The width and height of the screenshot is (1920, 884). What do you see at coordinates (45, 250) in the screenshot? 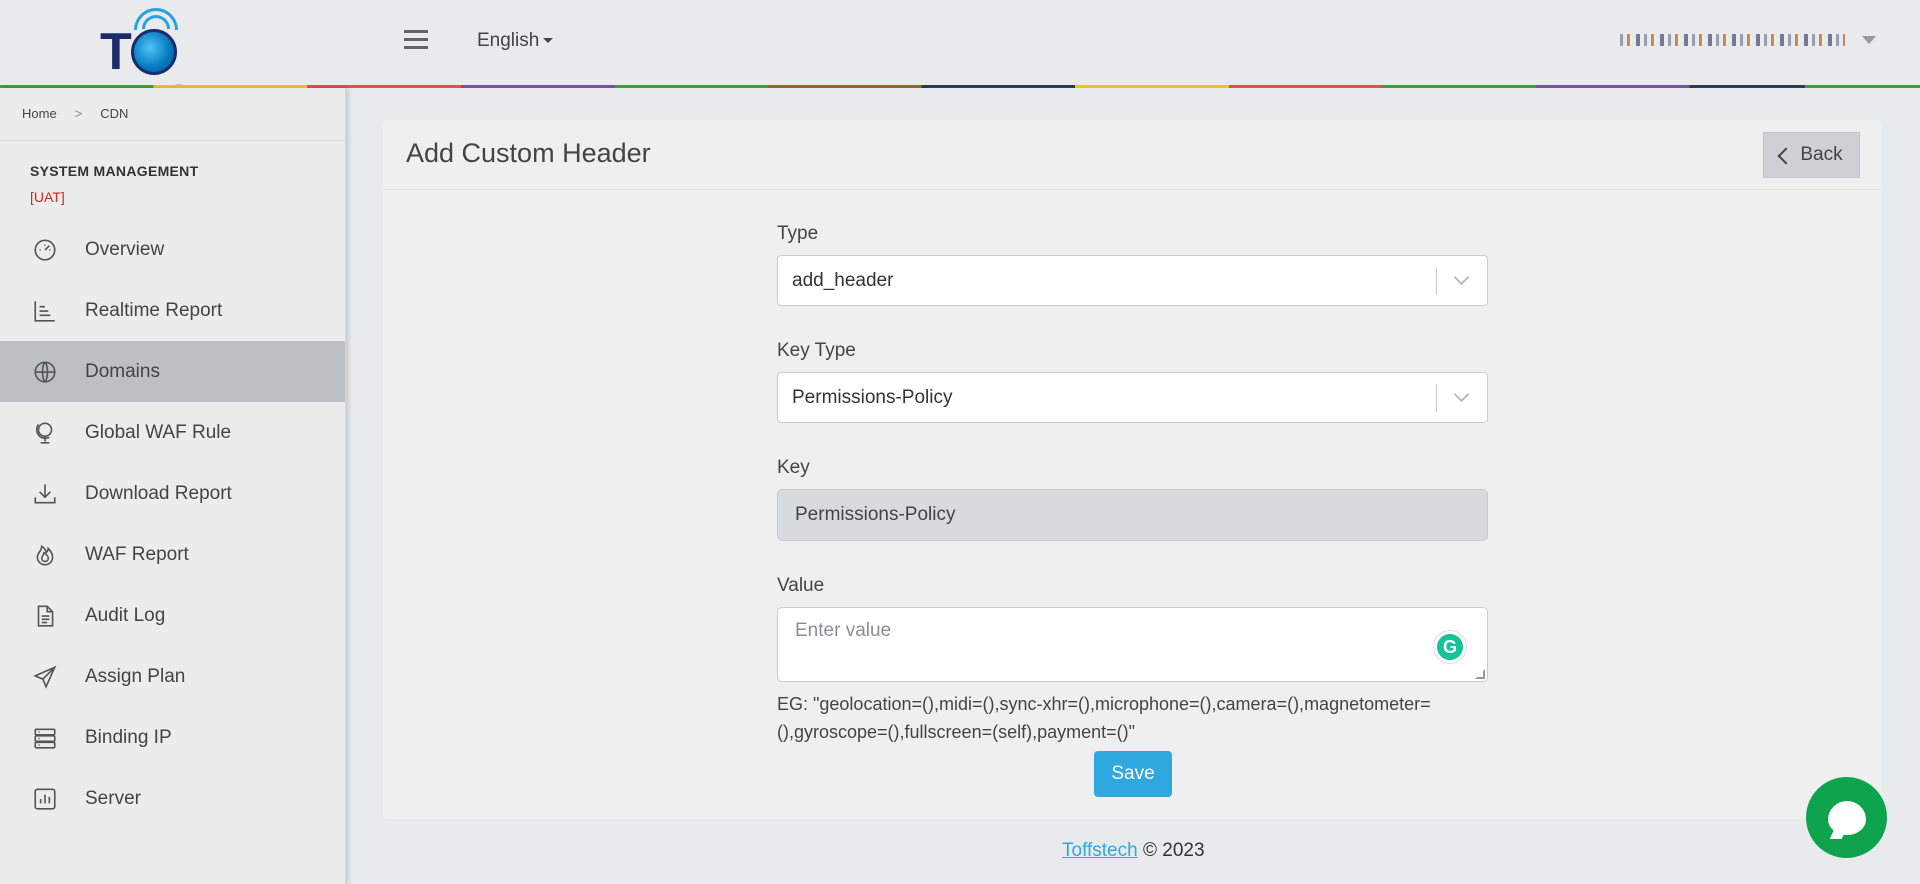
I see `dashboard-gauge-icon` at bounding box center [45, 250].